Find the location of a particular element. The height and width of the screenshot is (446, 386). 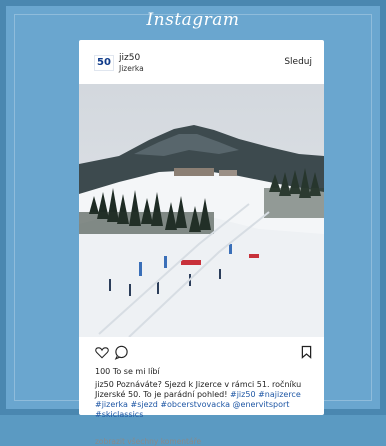

comment-icon is located at coordinates (121, 352).